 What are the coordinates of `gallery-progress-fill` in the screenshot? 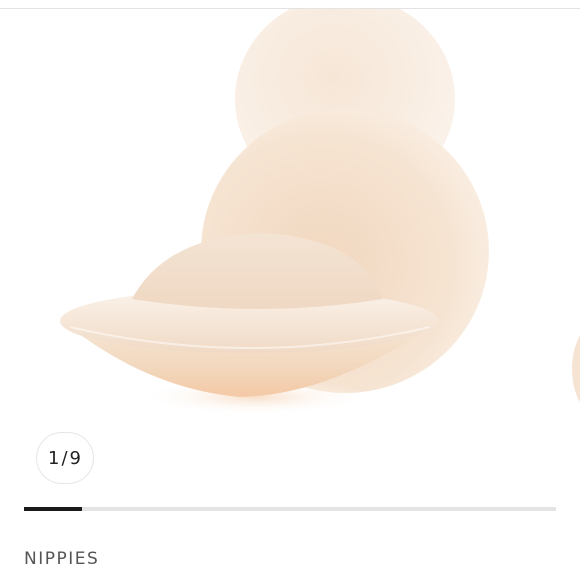 It's located at (53, 509).